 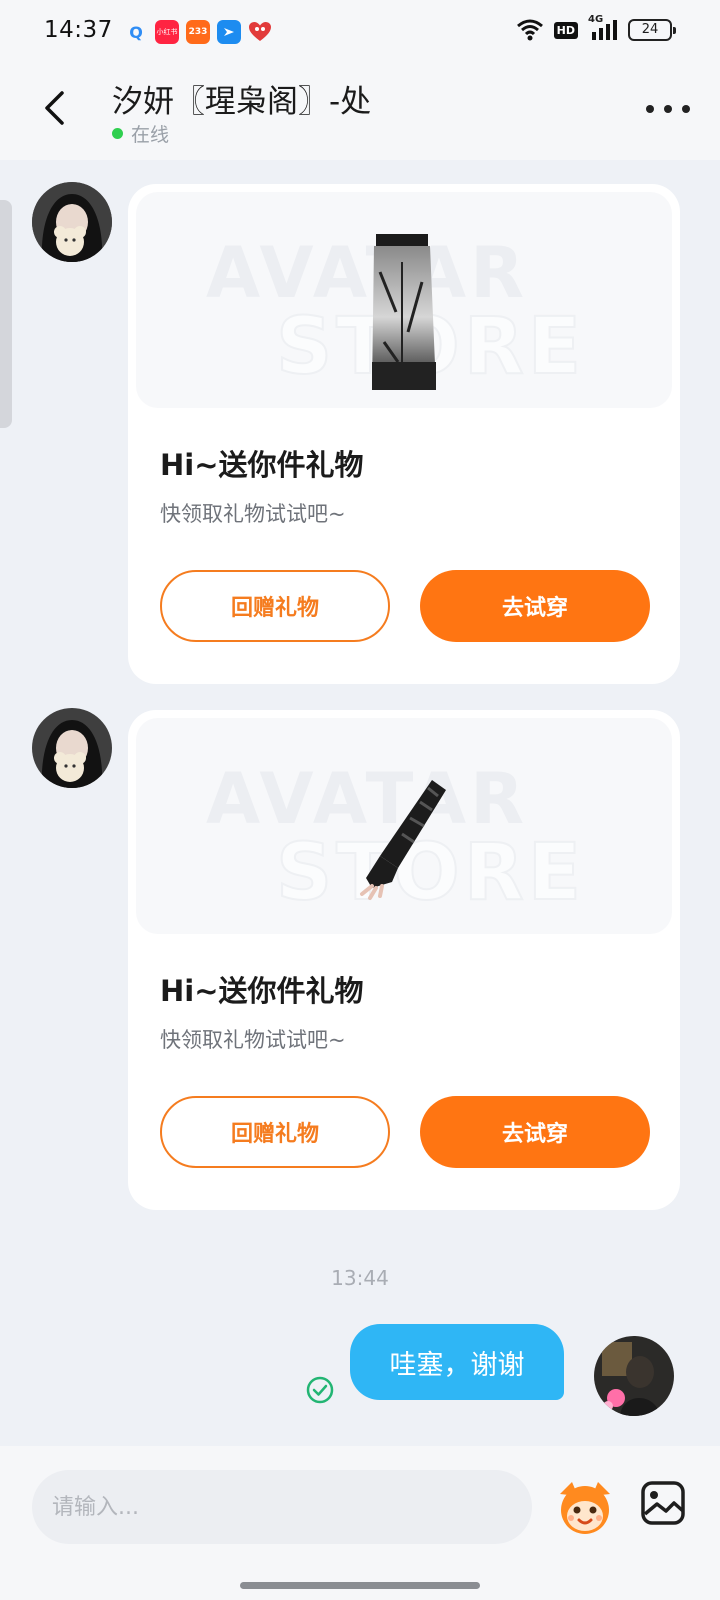 What do you see at coordinates (634, 1376) in the screenshot?
I see `my-avatar` at bounding box center [634, 1376].